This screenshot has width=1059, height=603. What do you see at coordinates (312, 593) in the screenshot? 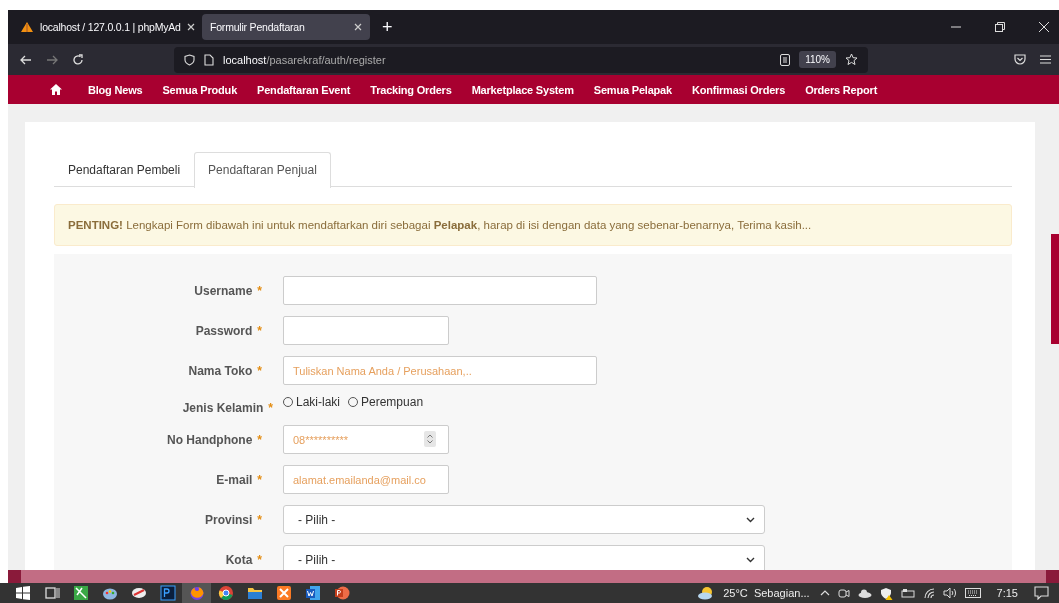
I see `word-app-icon` at bounding box center [312, 593].